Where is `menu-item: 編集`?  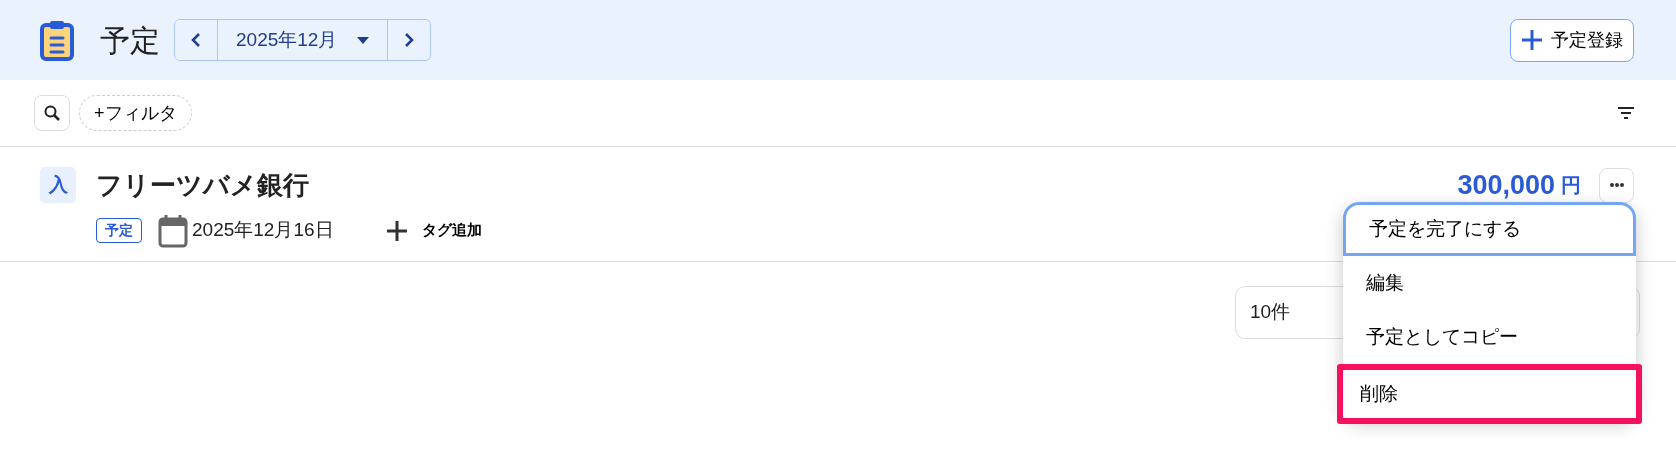 menu-item: 編集 is located at coordinates (1489, 283).